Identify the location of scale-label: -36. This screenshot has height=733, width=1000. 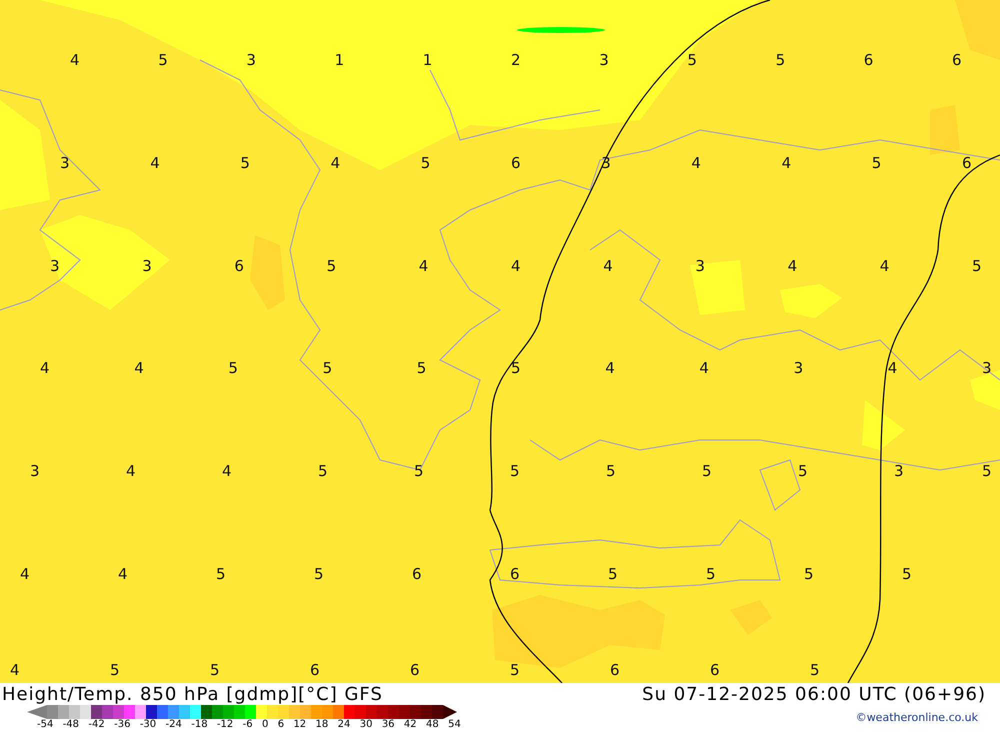
(122, 725).